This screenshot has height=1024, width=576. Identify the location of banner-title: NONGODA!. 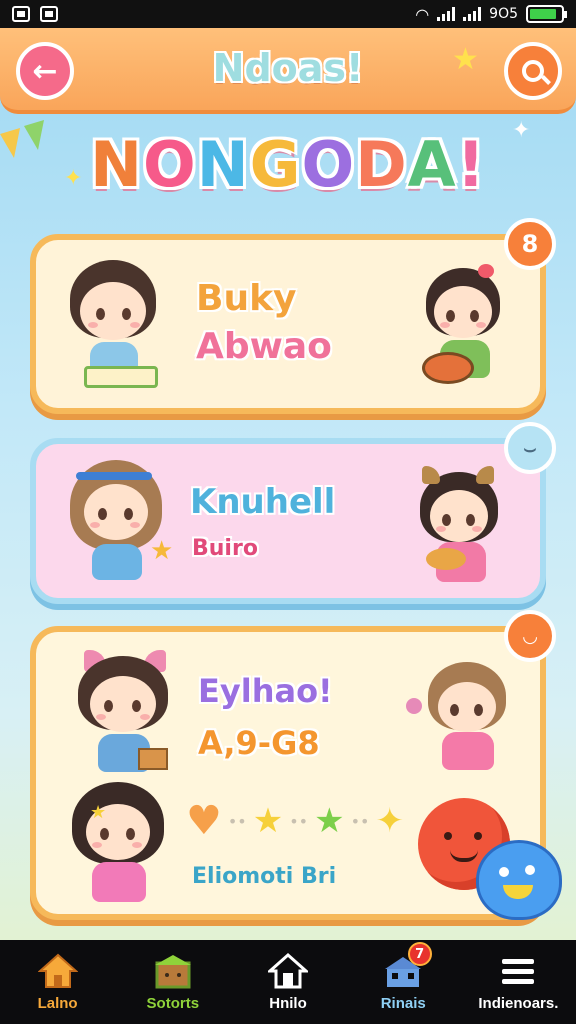
(288, 164).